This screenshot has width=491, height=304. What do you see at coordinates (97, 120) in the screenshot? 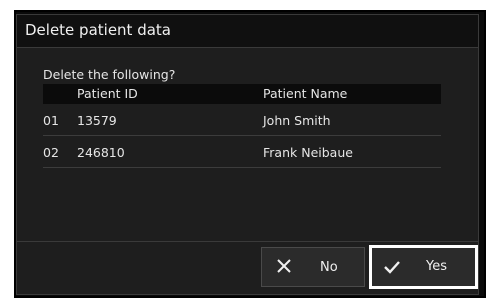
I see `patient-id: 13579` at bounding box center [97, 120].